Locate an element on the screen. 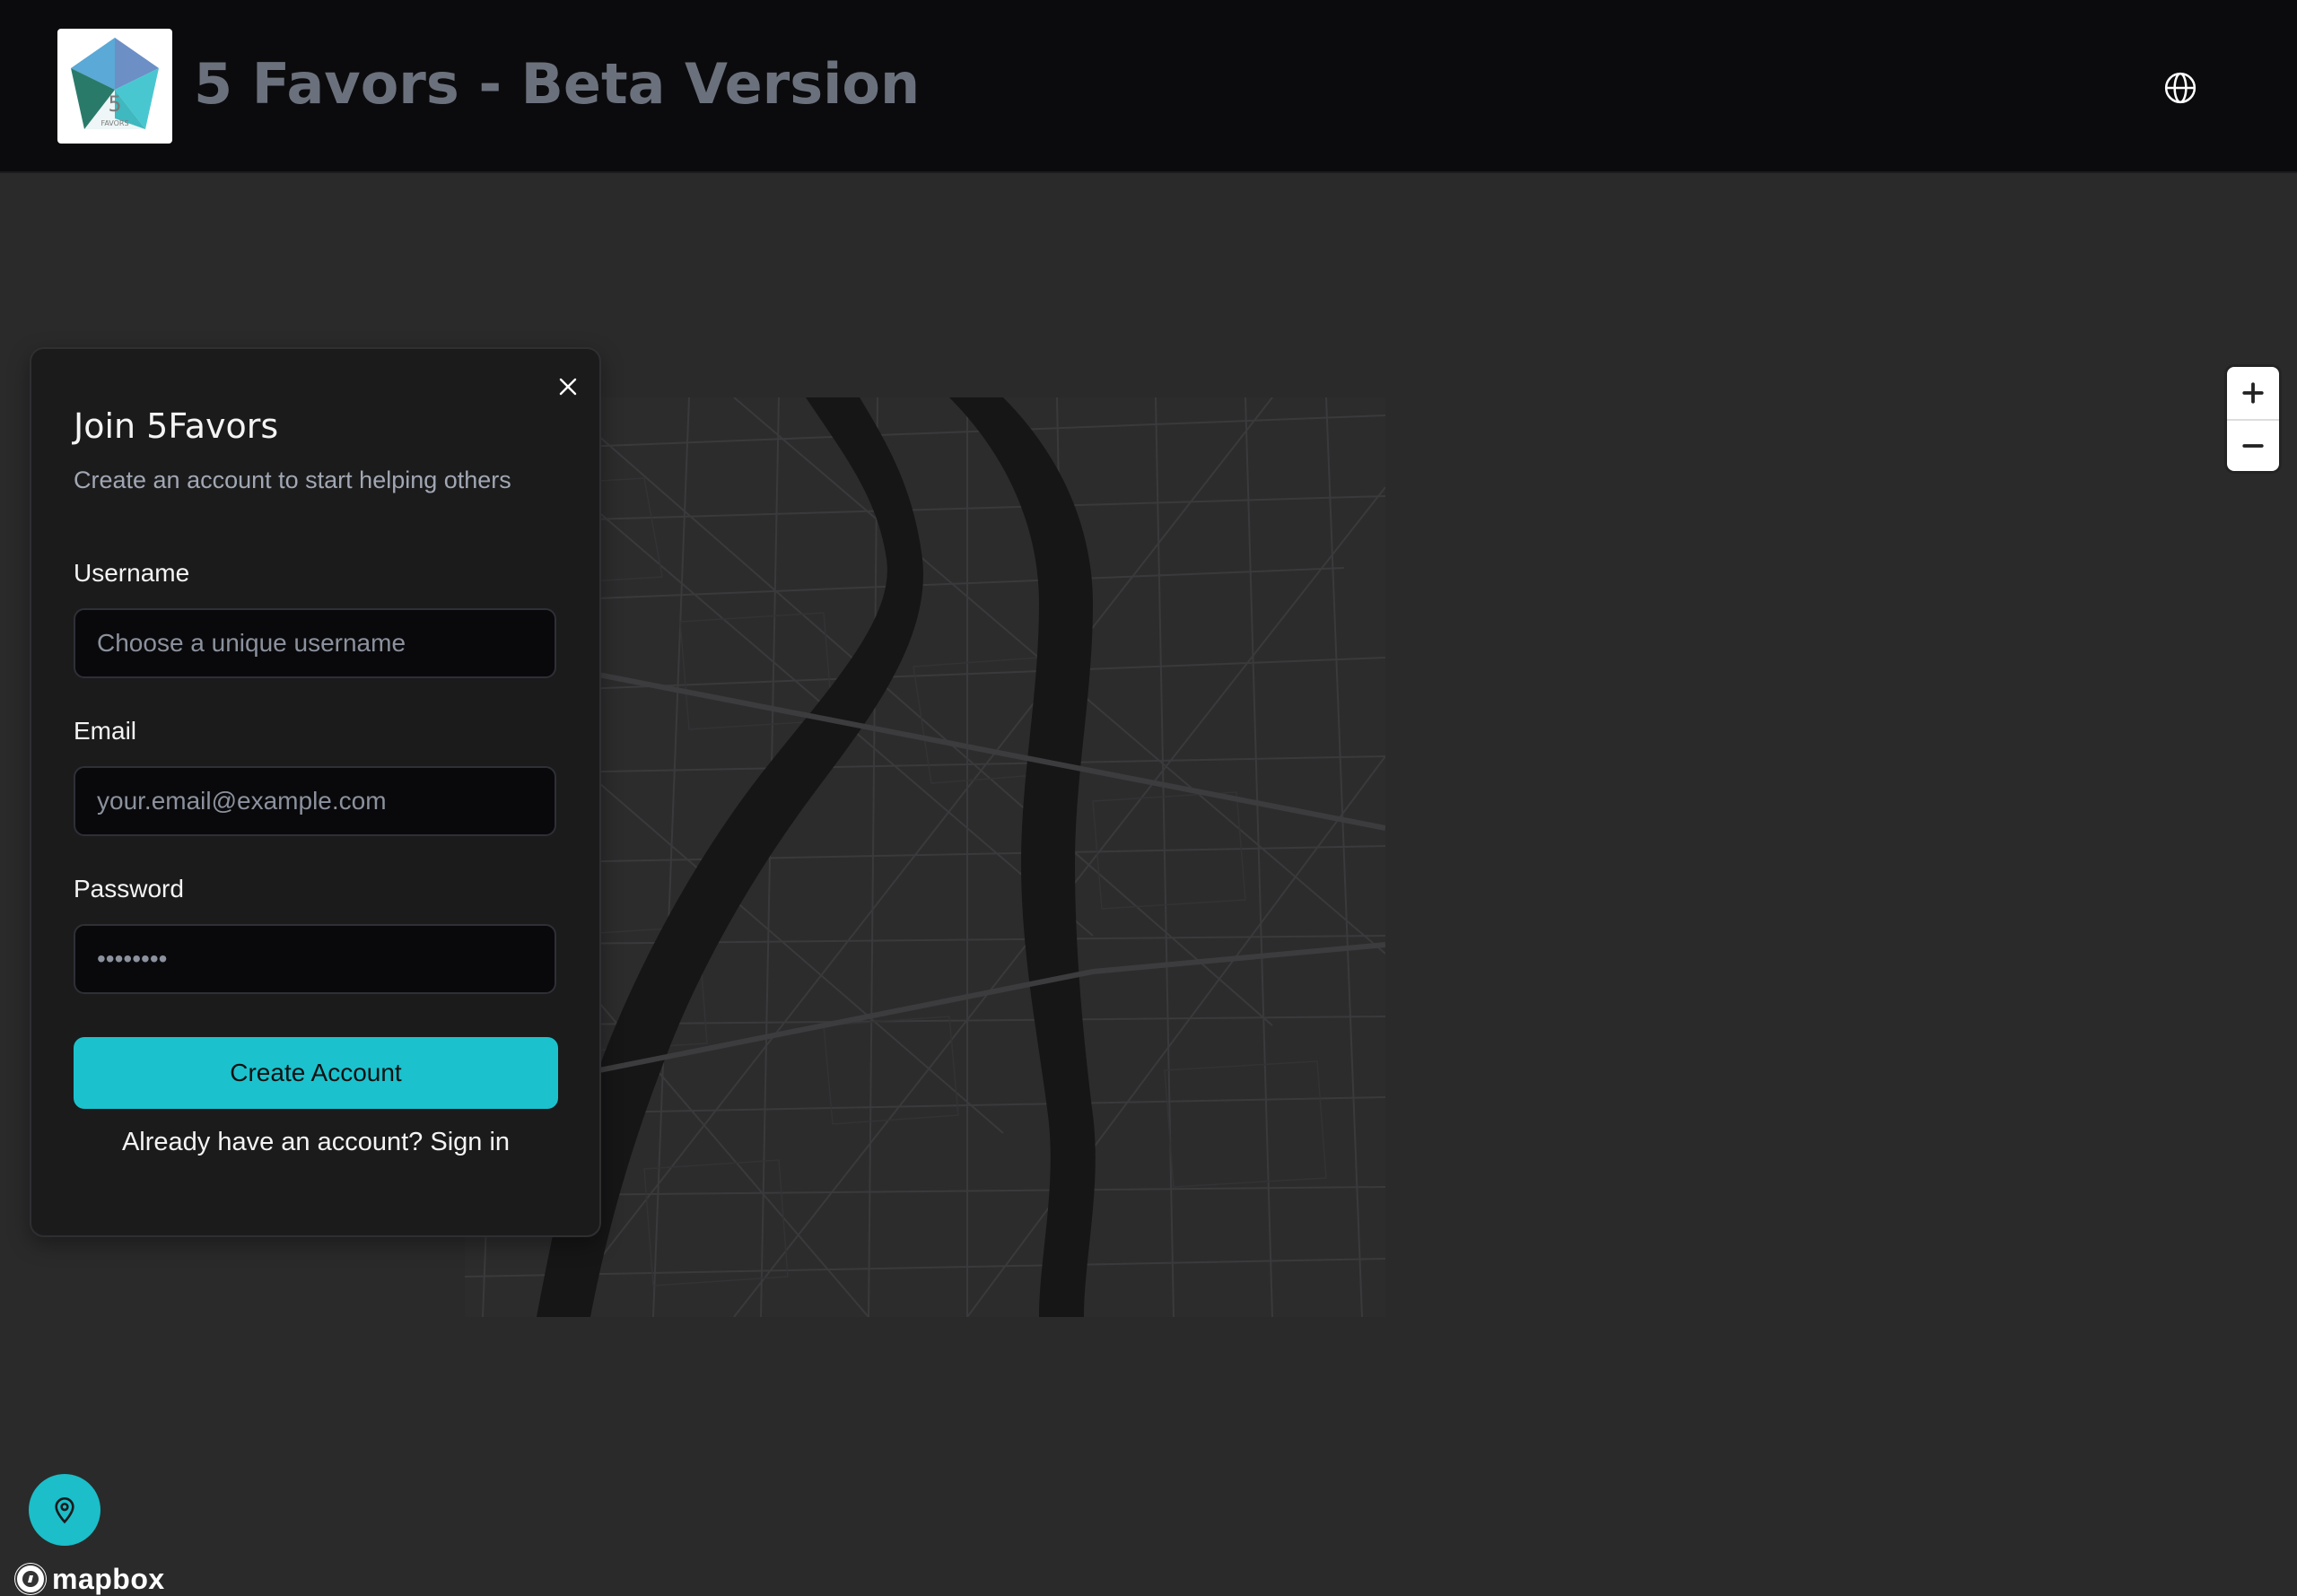  logo-pentagon-icon: 5 FAVORS is located at coordinates (115, 83).